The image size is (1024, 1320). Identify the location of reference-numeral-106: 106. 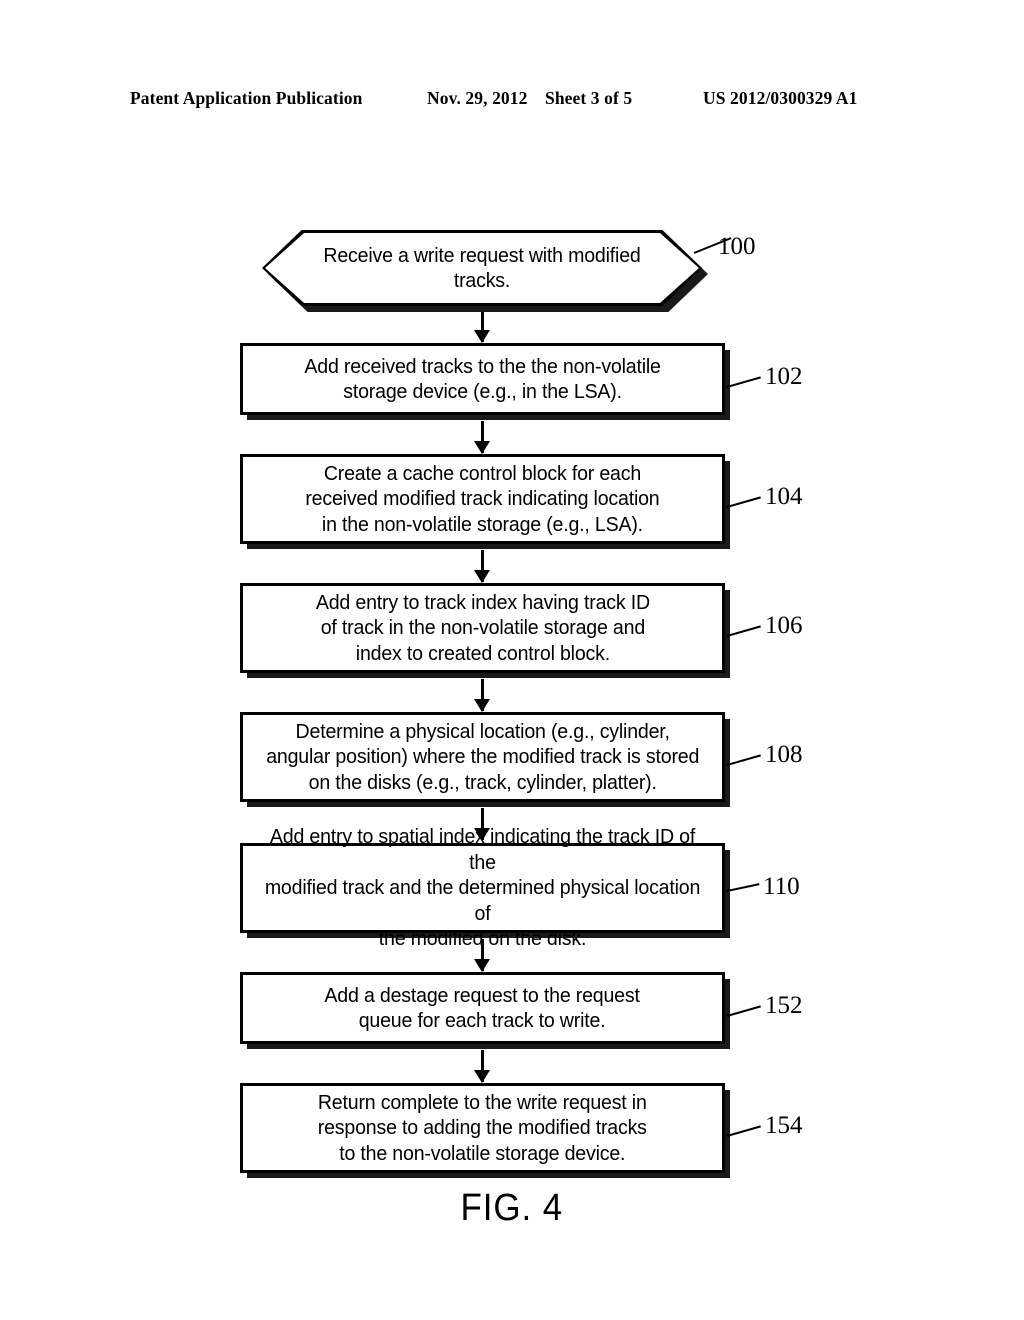
(784, 625).